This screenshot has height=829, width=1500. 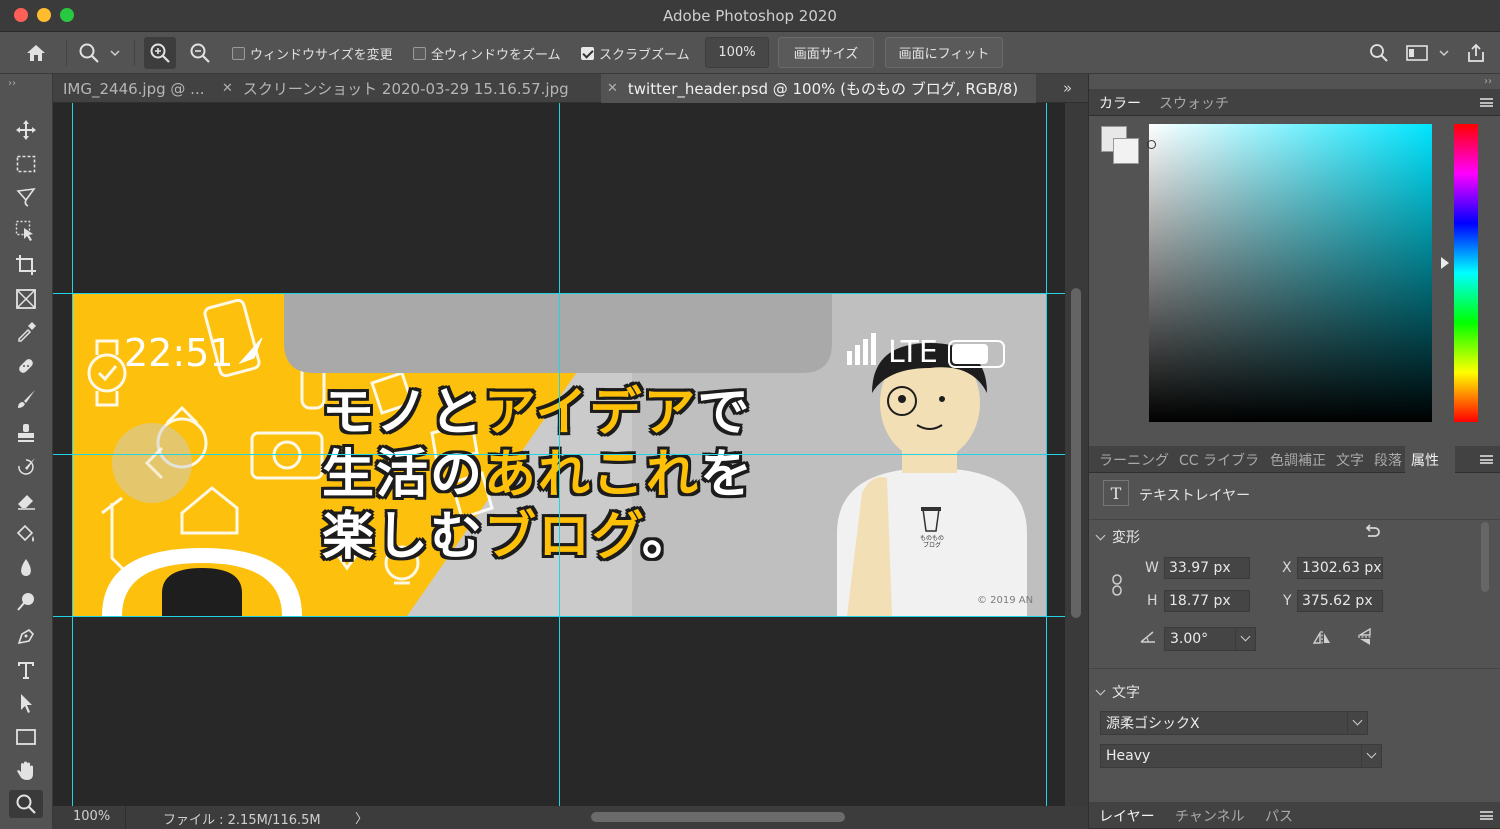 I want to click on character-title: 文字, so click(x=1126, y=693).